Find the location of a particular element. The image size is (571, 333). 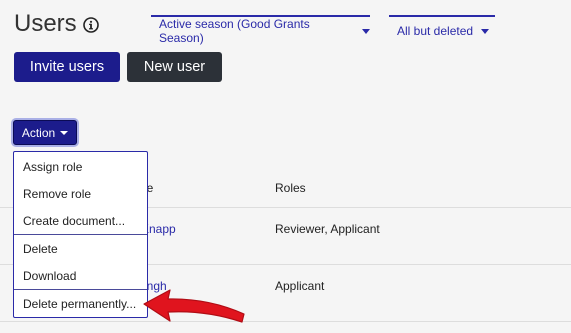

user-roles: Reviewer, Applicant is located at coordinates (327, 229).